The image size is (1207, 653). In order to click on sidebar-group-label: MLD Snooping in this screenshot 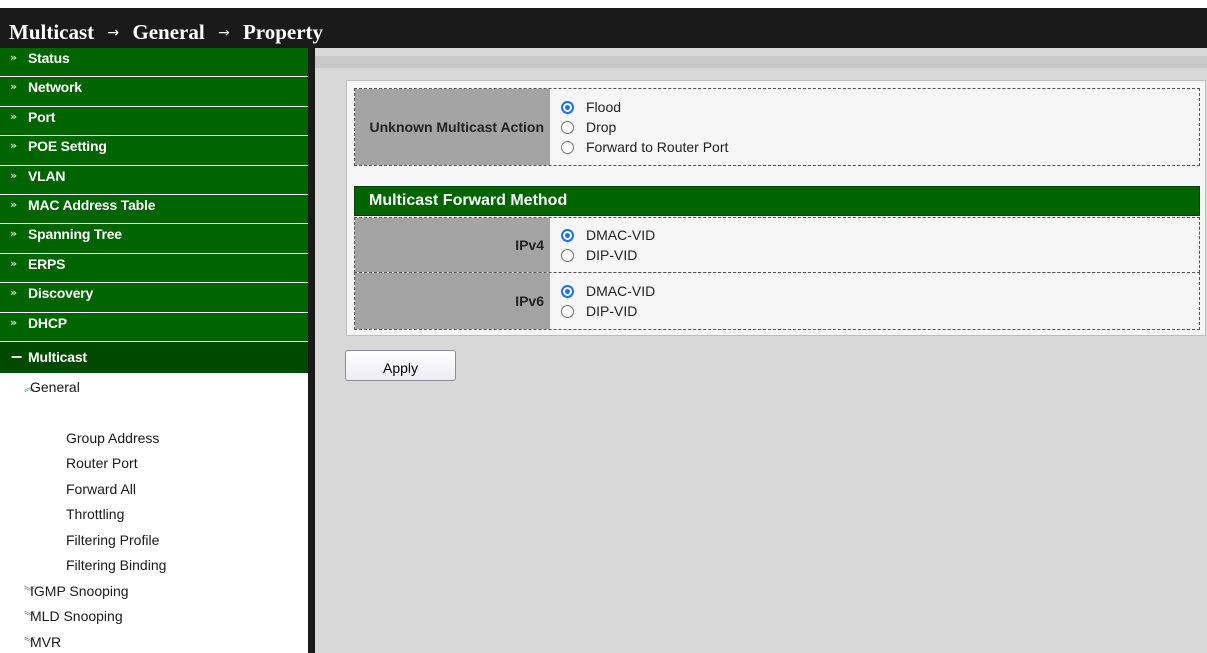, I will do `click(76, 616)`.